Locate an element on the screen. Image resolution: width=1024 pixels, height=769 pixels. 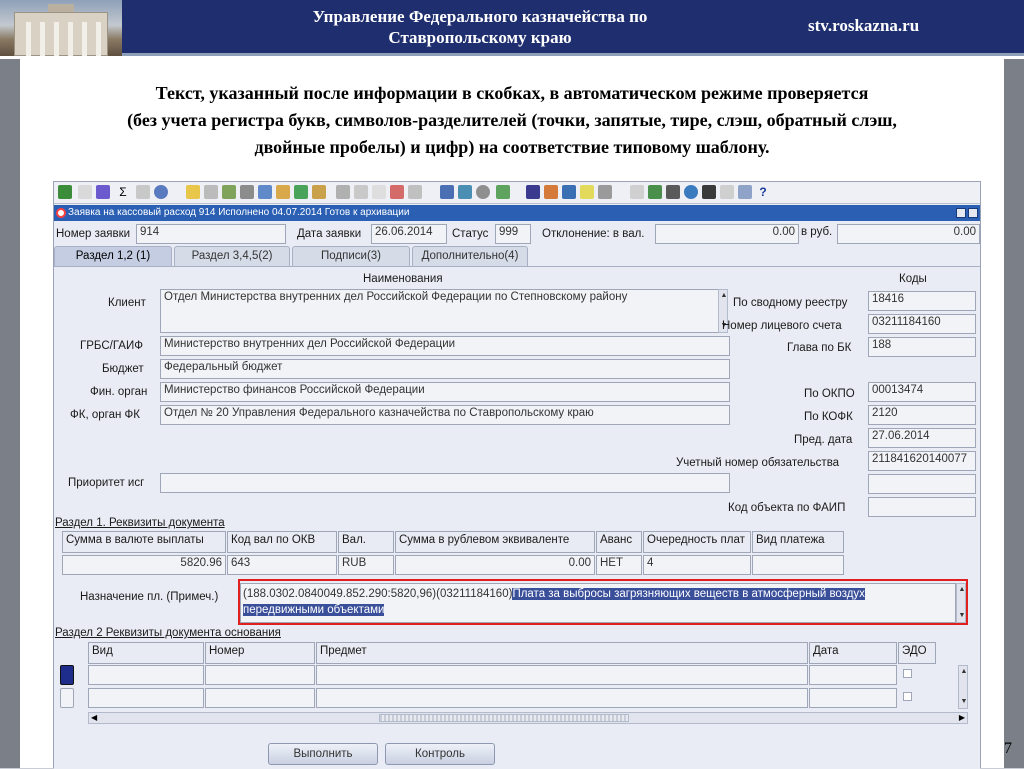
link-icon is located at coordinates (211, 192).